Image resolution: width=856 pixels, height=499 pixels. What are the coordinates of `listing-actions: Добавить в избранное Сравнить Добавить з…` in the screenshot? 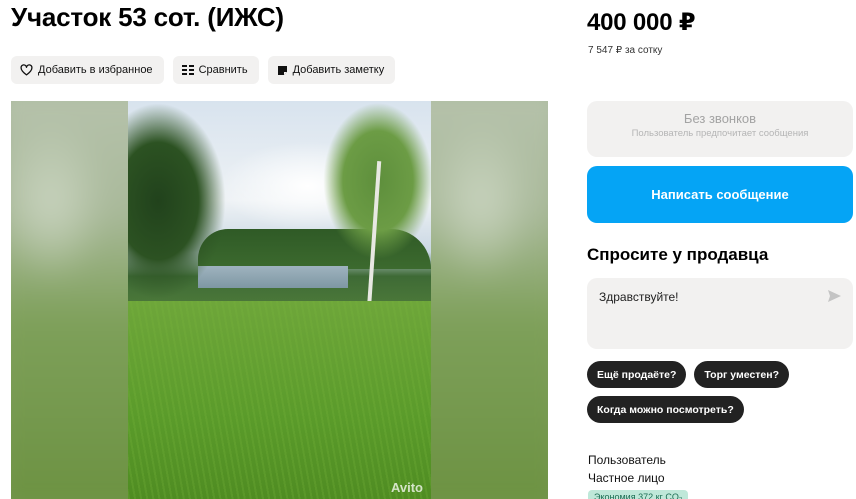 It's located at (203, 70).